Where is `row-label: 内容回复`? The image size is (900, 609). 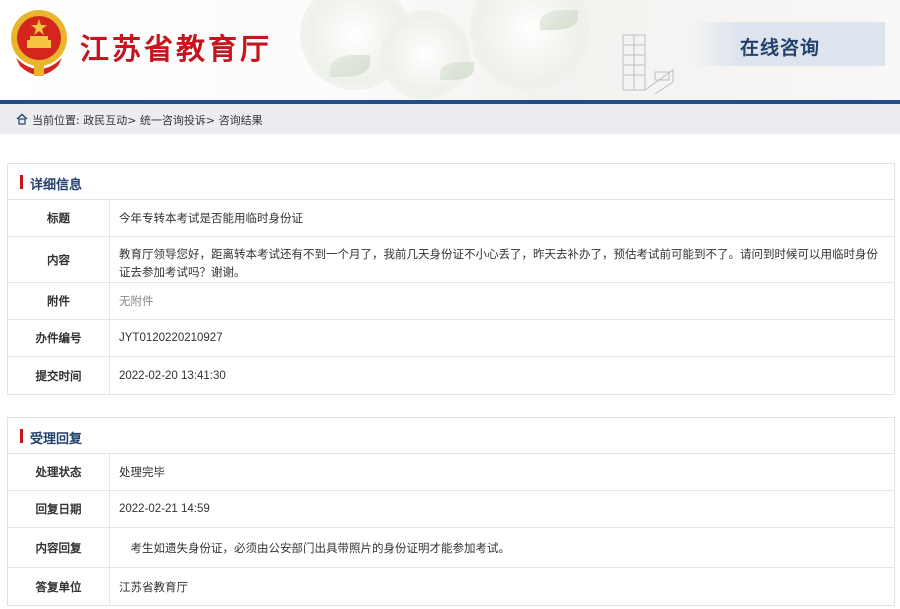
row-label: 内容回复 is located at coordinates (59, 547).